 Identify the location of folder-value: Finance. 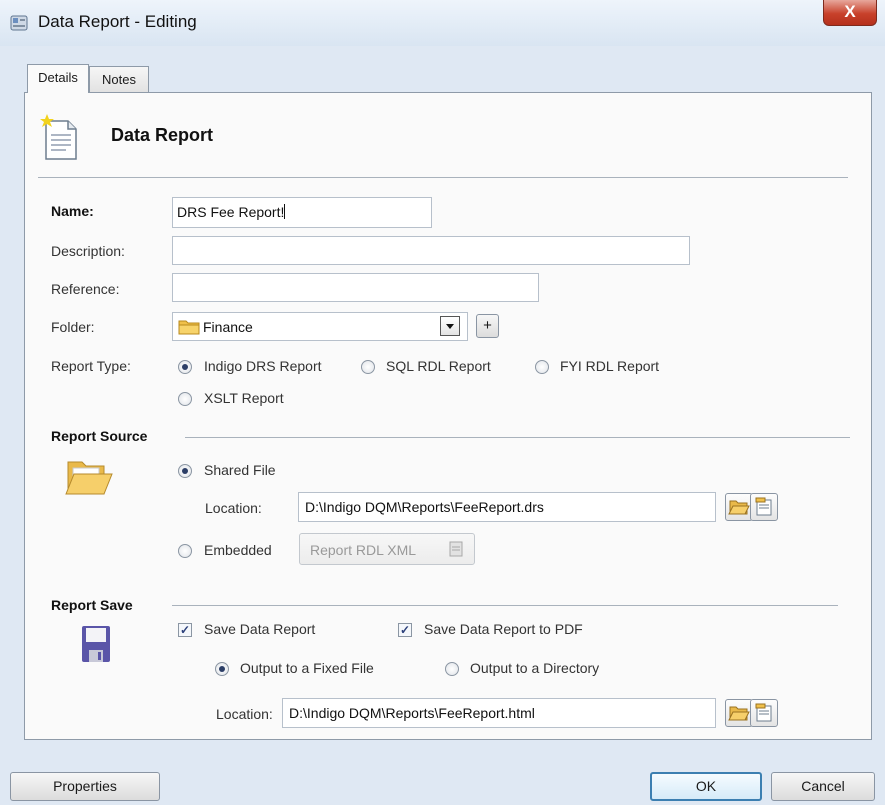
(228, 327).